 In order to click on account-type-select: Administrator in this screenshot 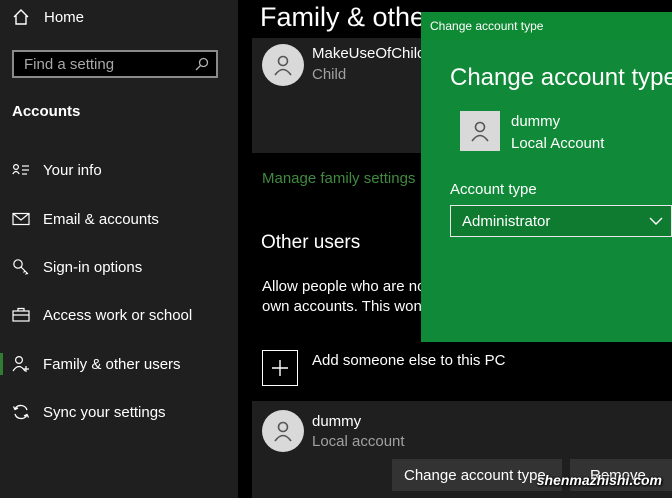, I will do `click(561, 221)`.